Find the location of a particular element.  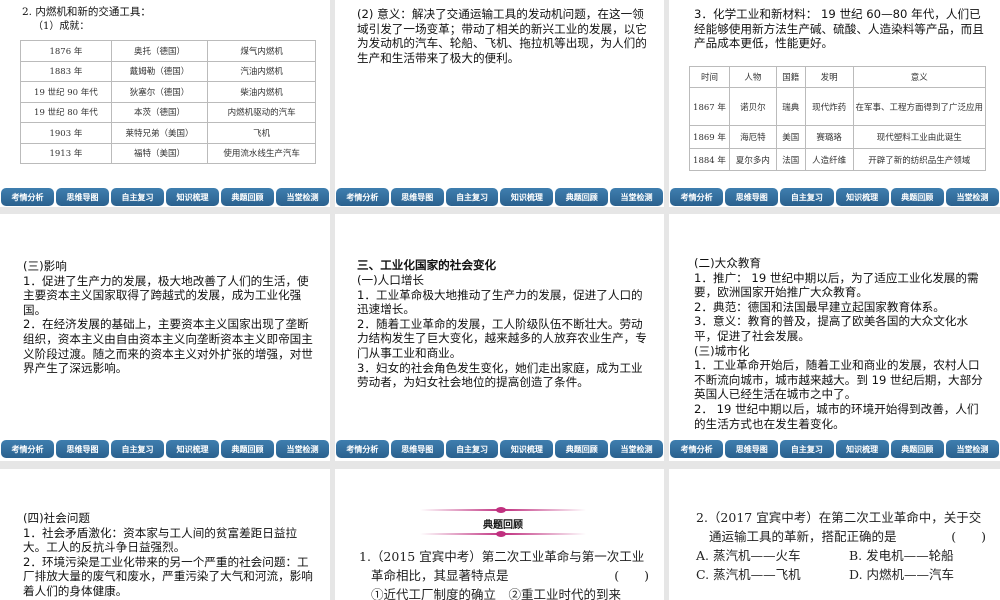

table-row: 1883 年戴姆勒（德国） 汽油内燃机 is located at coordinates (168, 71).